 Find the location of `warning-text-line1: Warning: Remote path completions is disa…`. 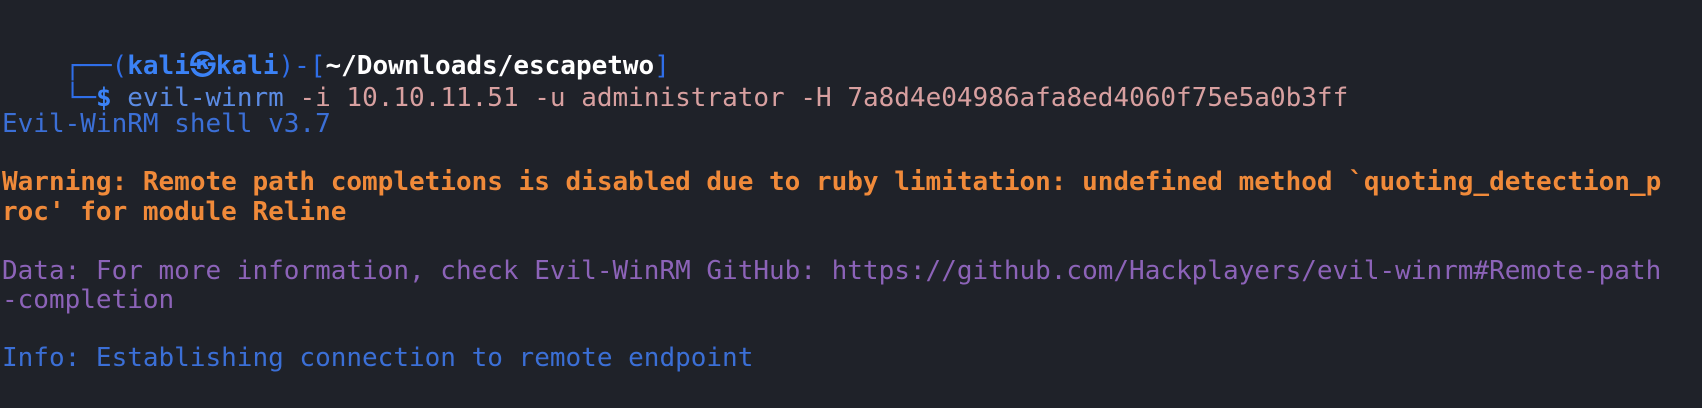

warning-text-line1: Warning: Remote path completions is disa… is located at coordinates (832, 182).